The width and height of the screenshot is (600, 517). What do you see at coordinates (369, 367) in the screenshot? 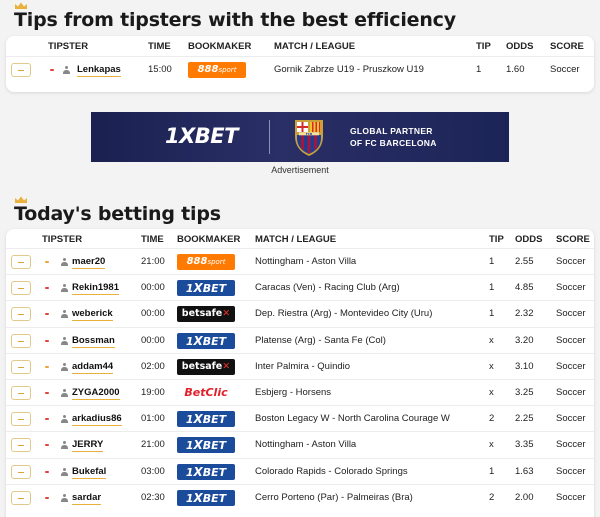
I see `match: Inter Palmira - Quindio` at bounding box center [369, 367].